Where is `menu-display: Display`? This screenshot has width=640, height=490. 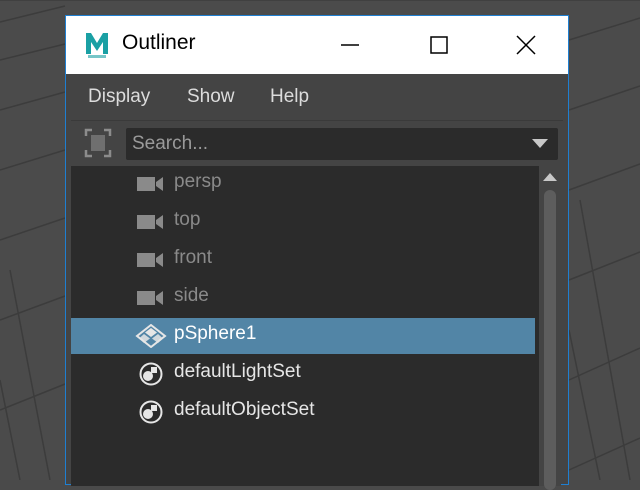
menu-display: Display is located at coordinates (119, 97).